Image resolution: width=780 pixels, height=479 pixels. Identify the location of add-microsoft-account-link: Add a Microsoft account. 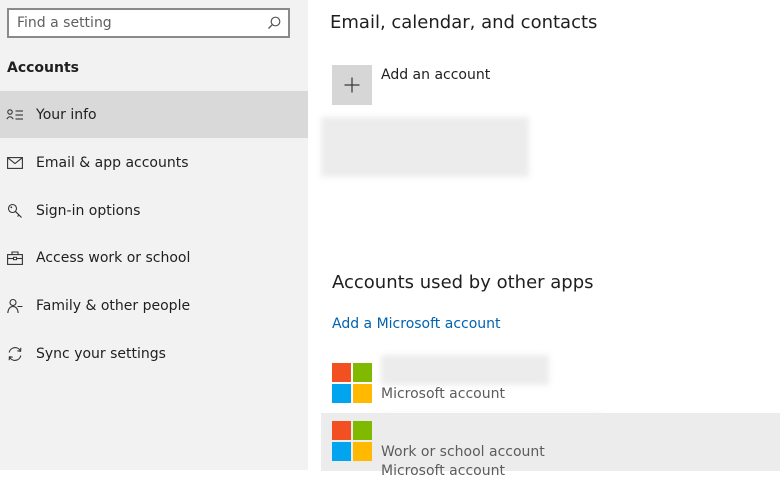
(416, 324).